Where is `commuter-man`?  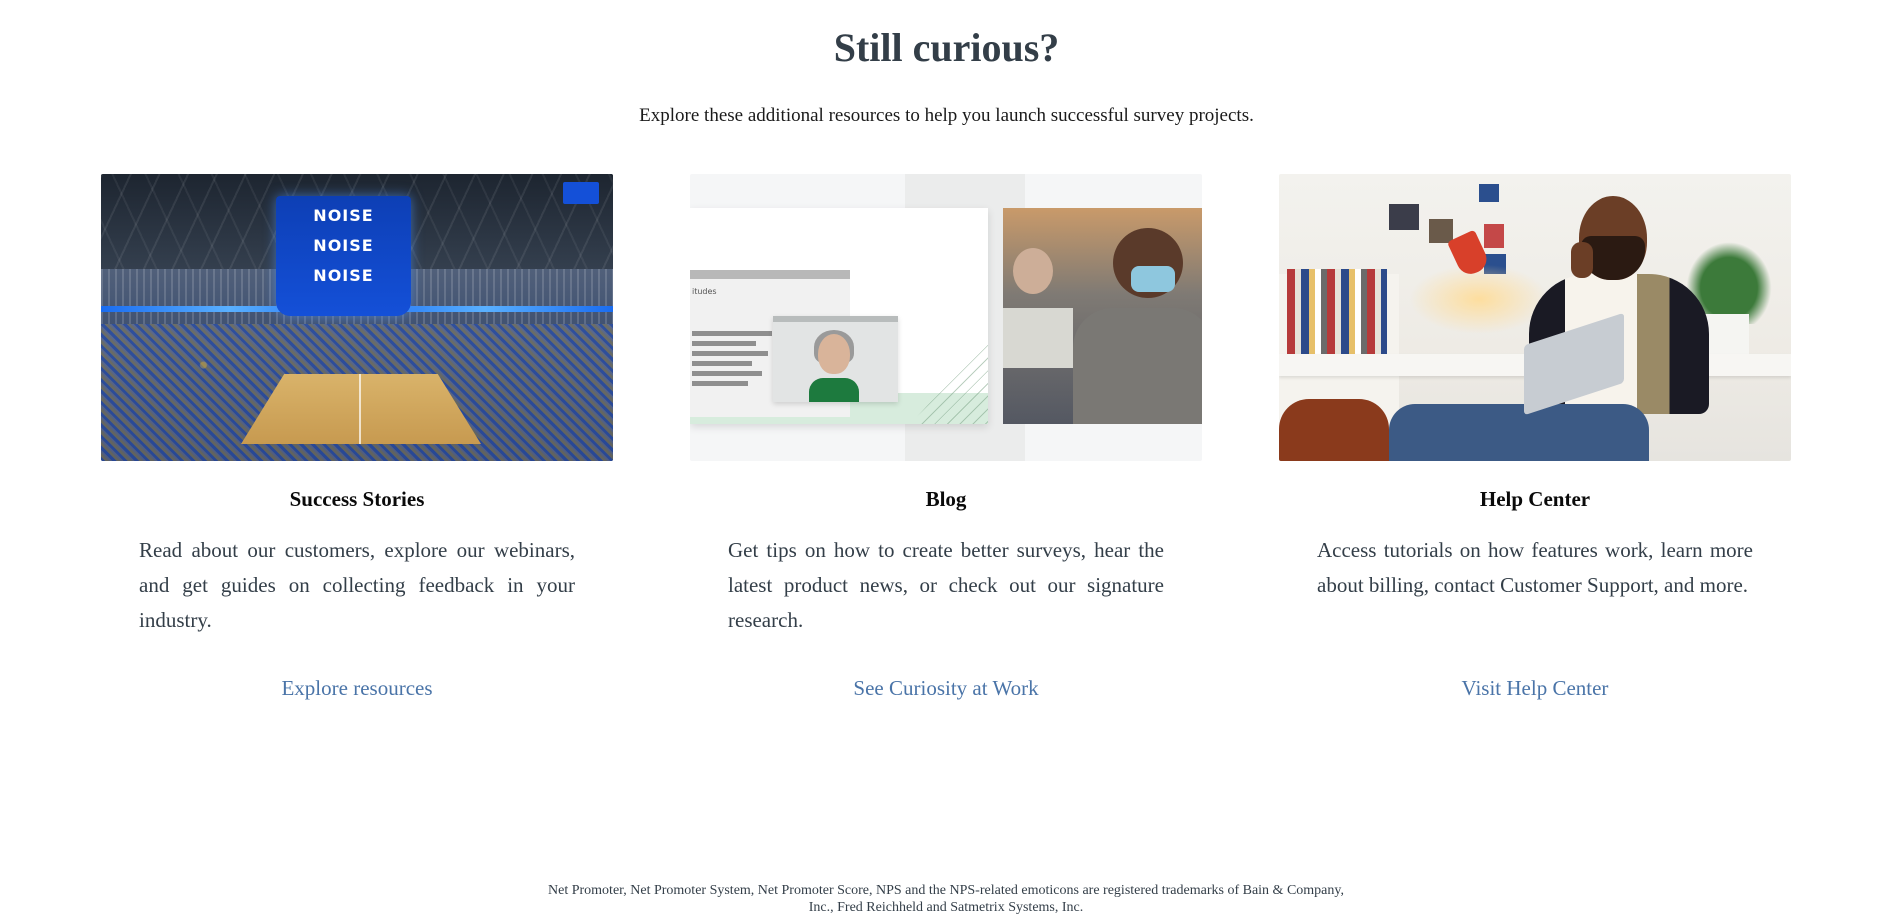
commuter-man is located at coordinates (1033, 271).